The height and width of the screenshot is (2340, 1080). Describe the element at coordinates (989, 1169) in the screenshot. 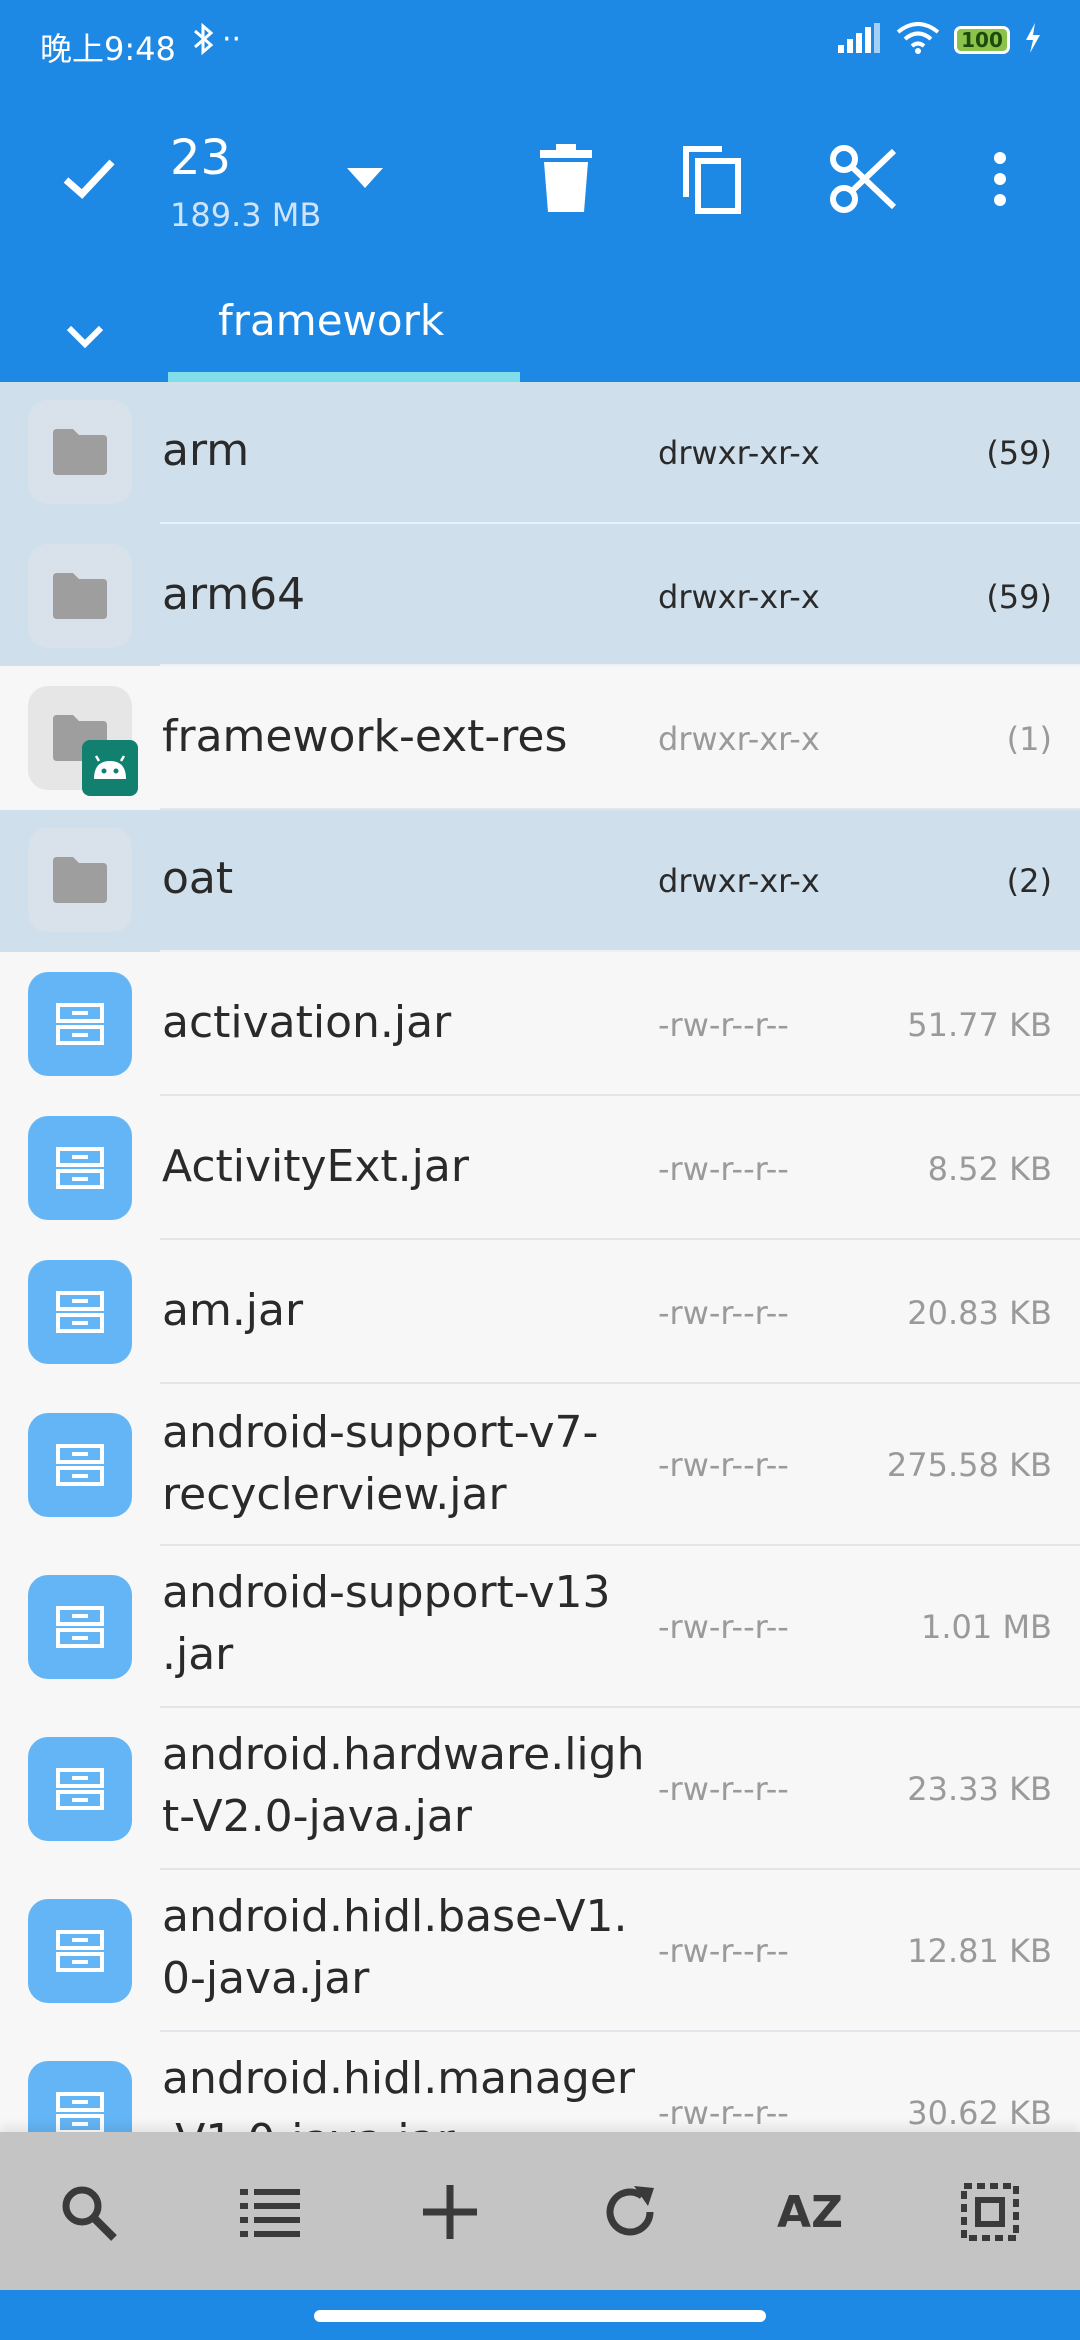

I see `file-size: 8.52 KB` at that location.